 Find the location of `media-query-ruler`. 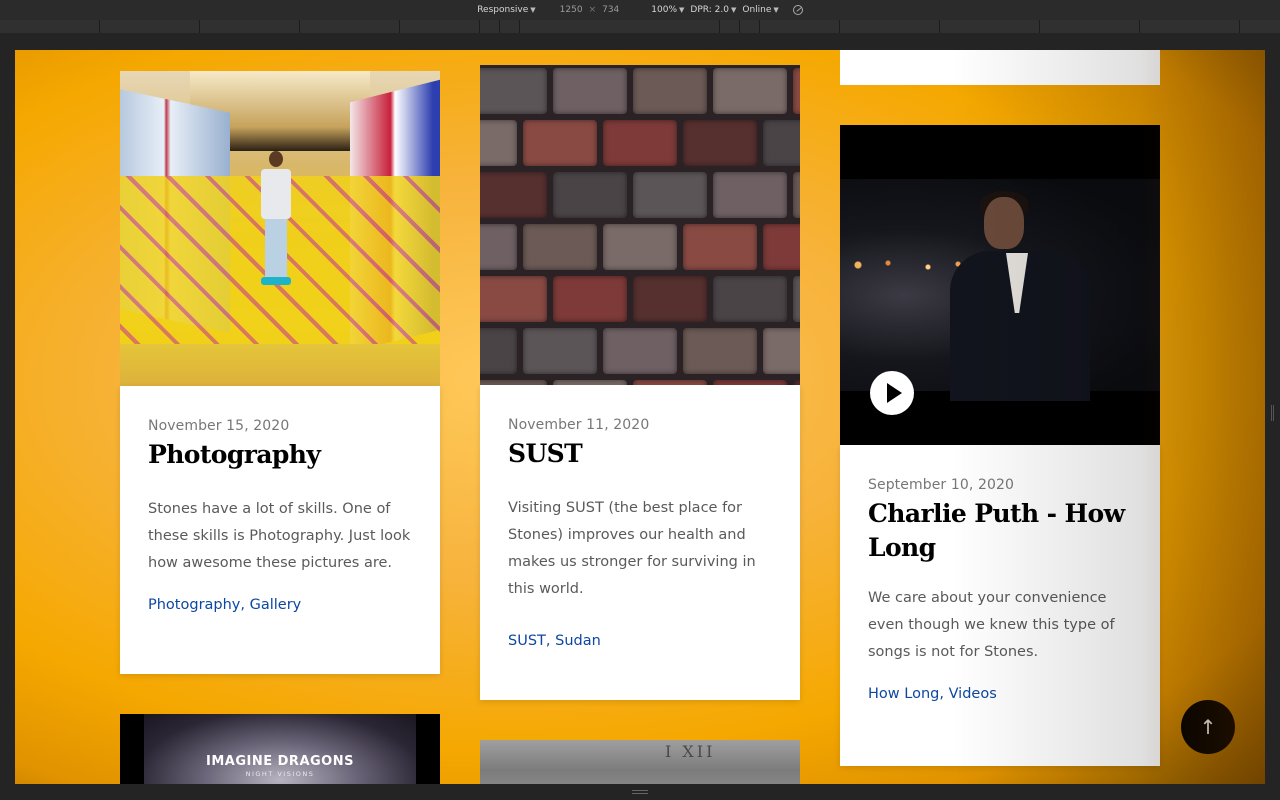

media-query-ruler is located at coordinates (640, 26).